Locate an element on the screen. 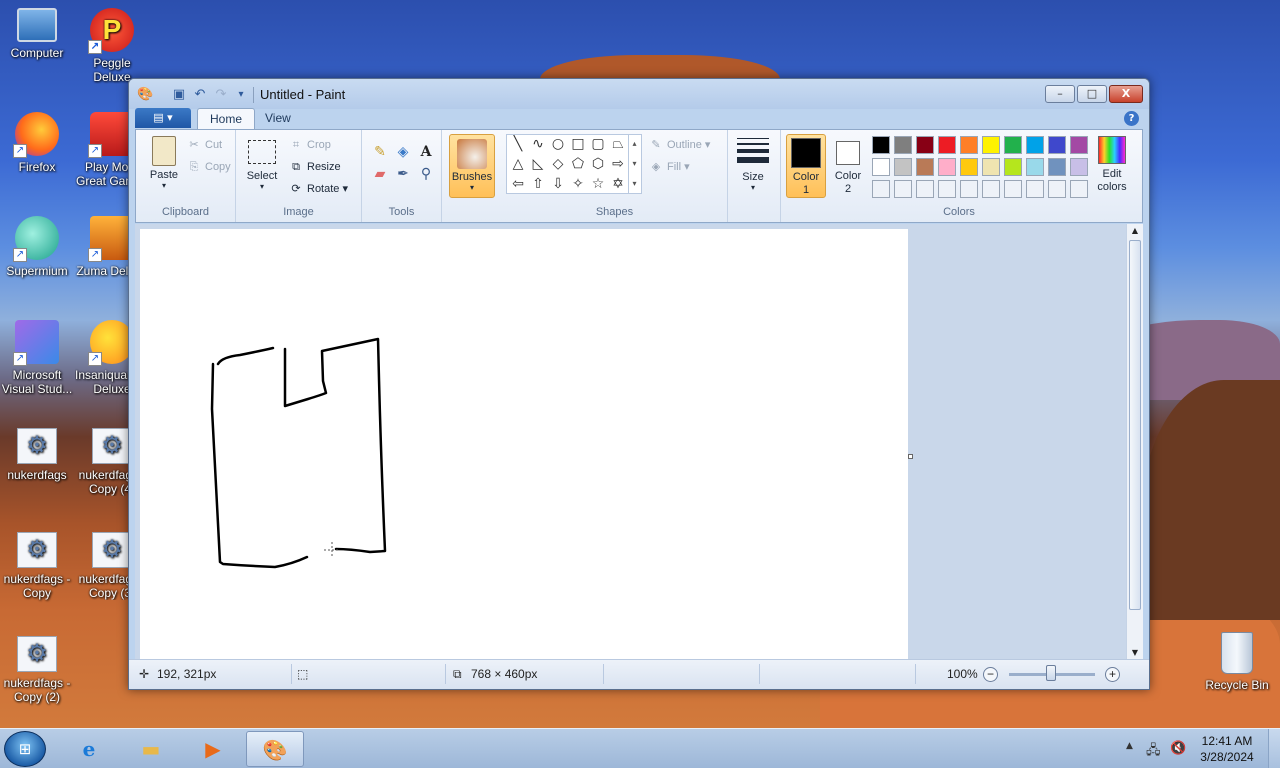  zoom-slider-thumb is located at coordinates (1051, 673).